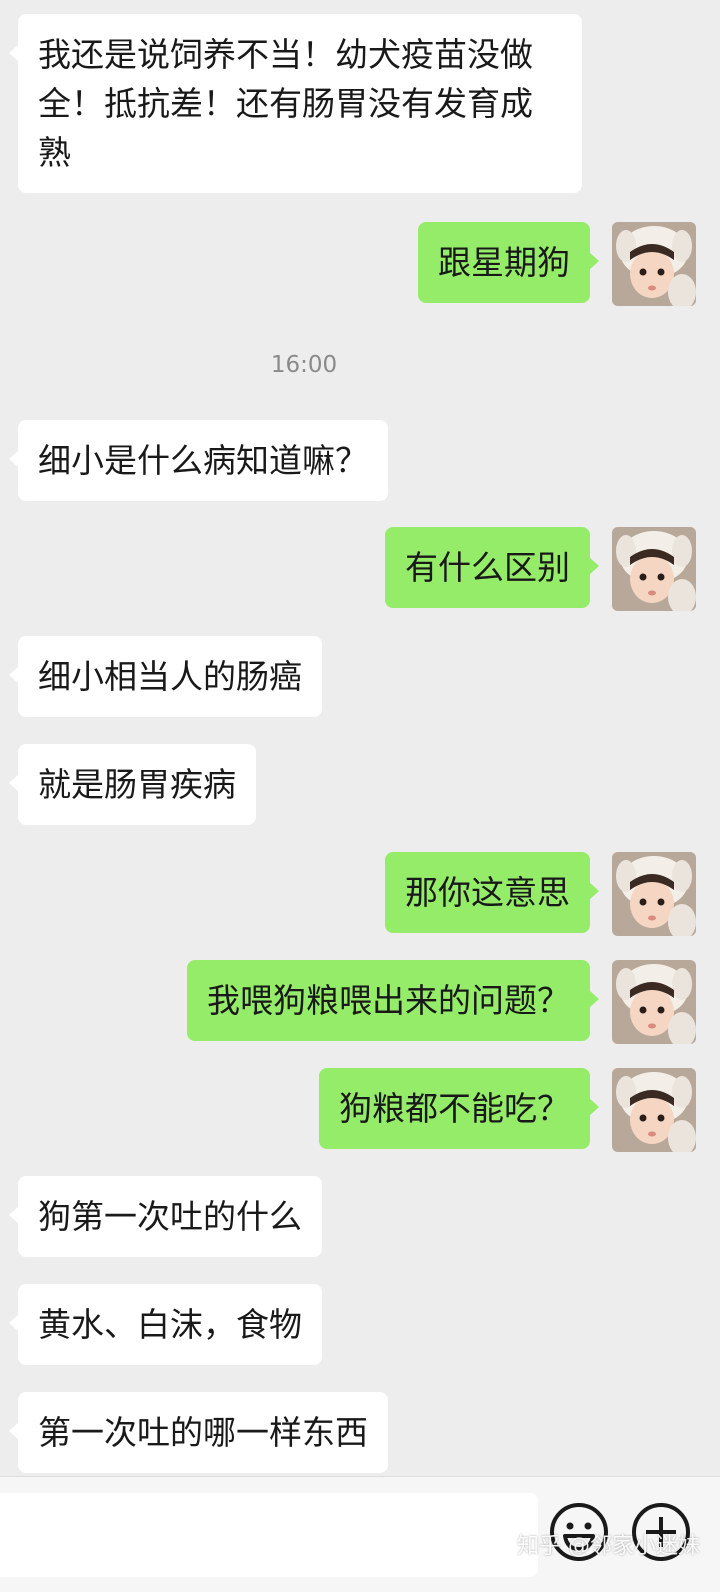 The image size is (720, 1592). I want to click on message-bubble: 跟星期狗, so click(508, 262).